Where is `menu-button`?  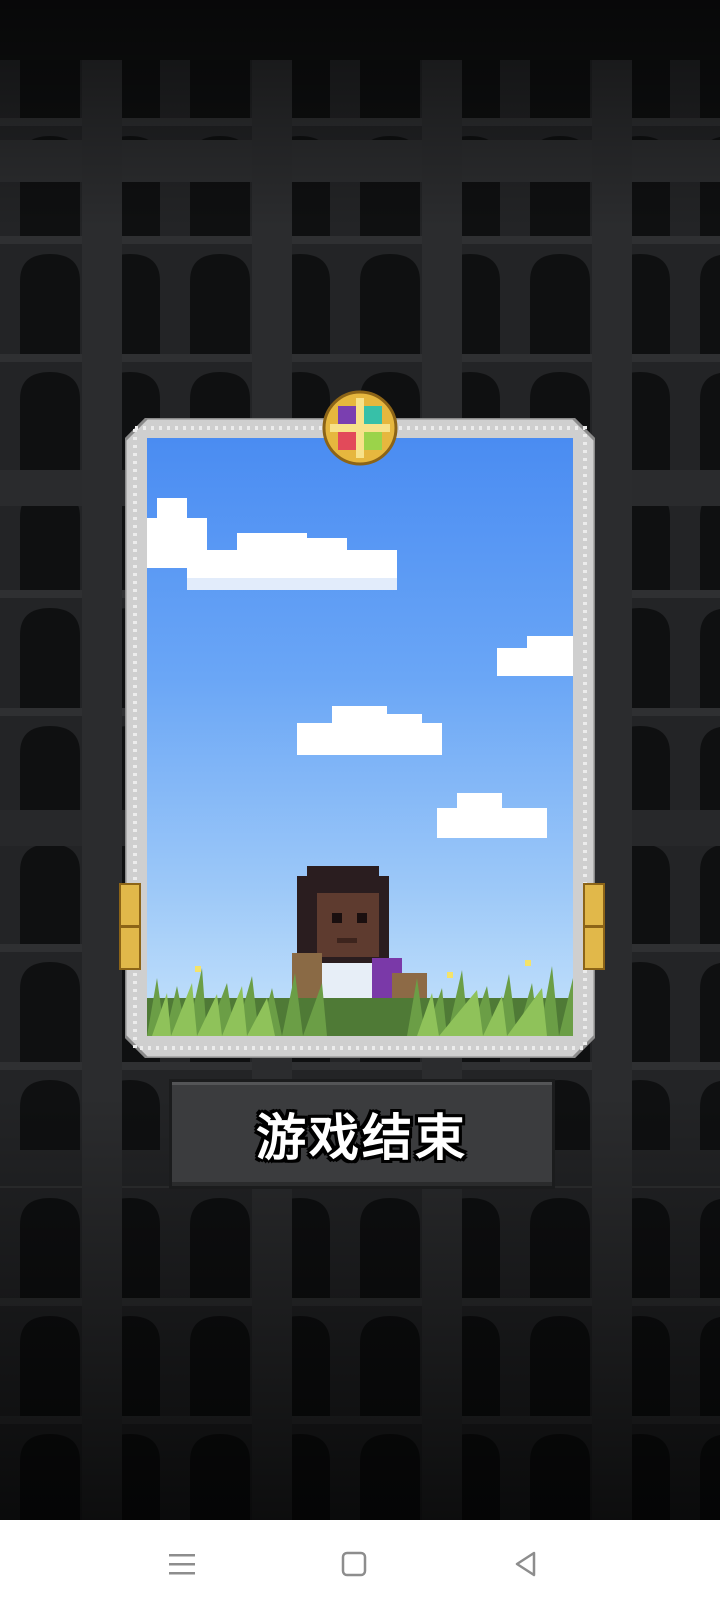
menu-button is located at coordinates (182, 1564).